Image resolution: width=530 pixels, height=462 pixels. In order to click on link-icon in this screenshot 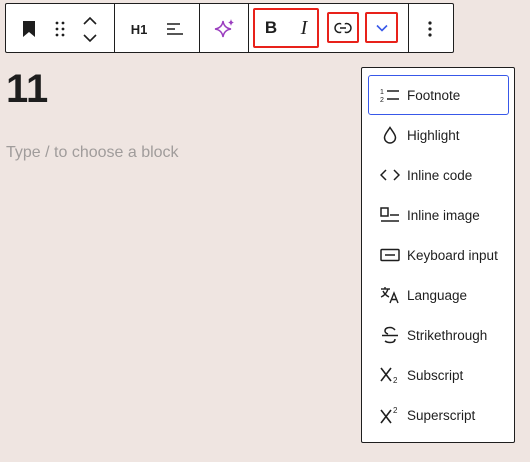, I will do `click(343, 27)`.